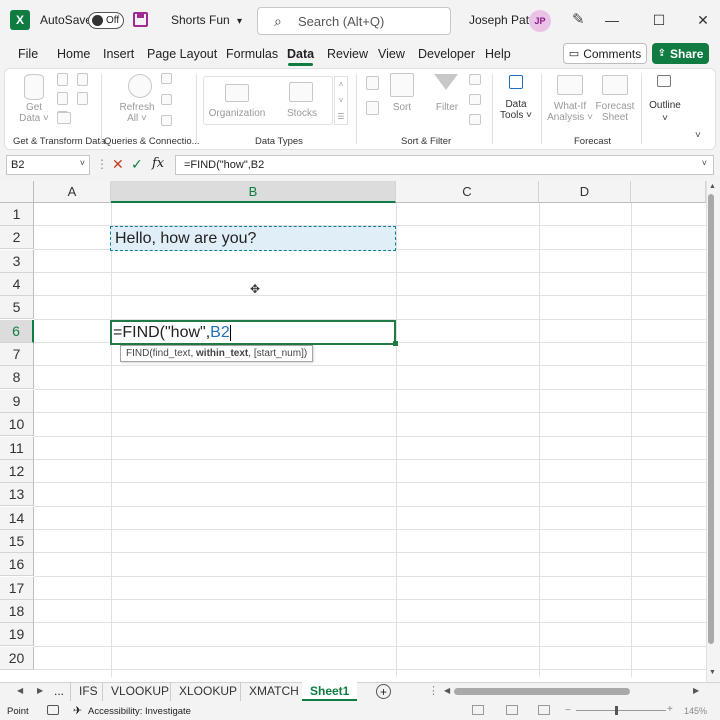 The height and width of the screenshot is (720, 720). Describe the element at coordinates (17, 424) in the screenshot. I see `row-header-10: 10` at that location.